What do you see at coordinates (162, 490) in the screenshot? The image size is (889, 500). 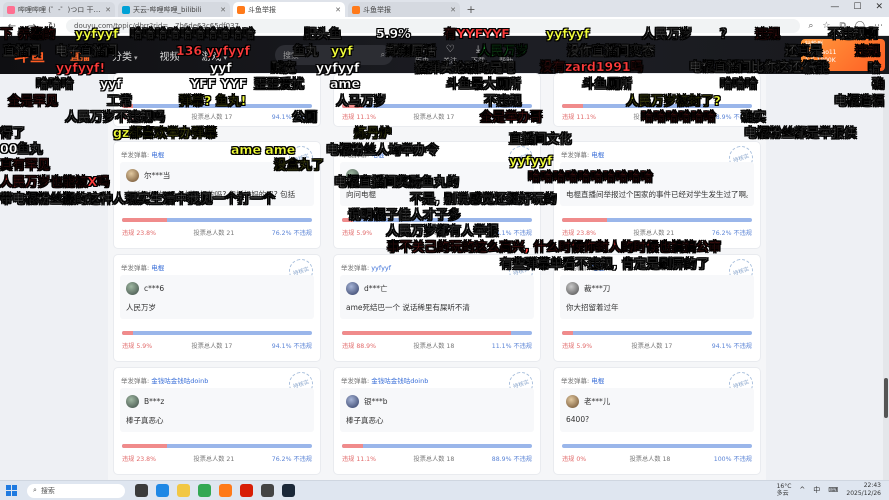 I see `edge-icon` at bounding box center [162, 490].